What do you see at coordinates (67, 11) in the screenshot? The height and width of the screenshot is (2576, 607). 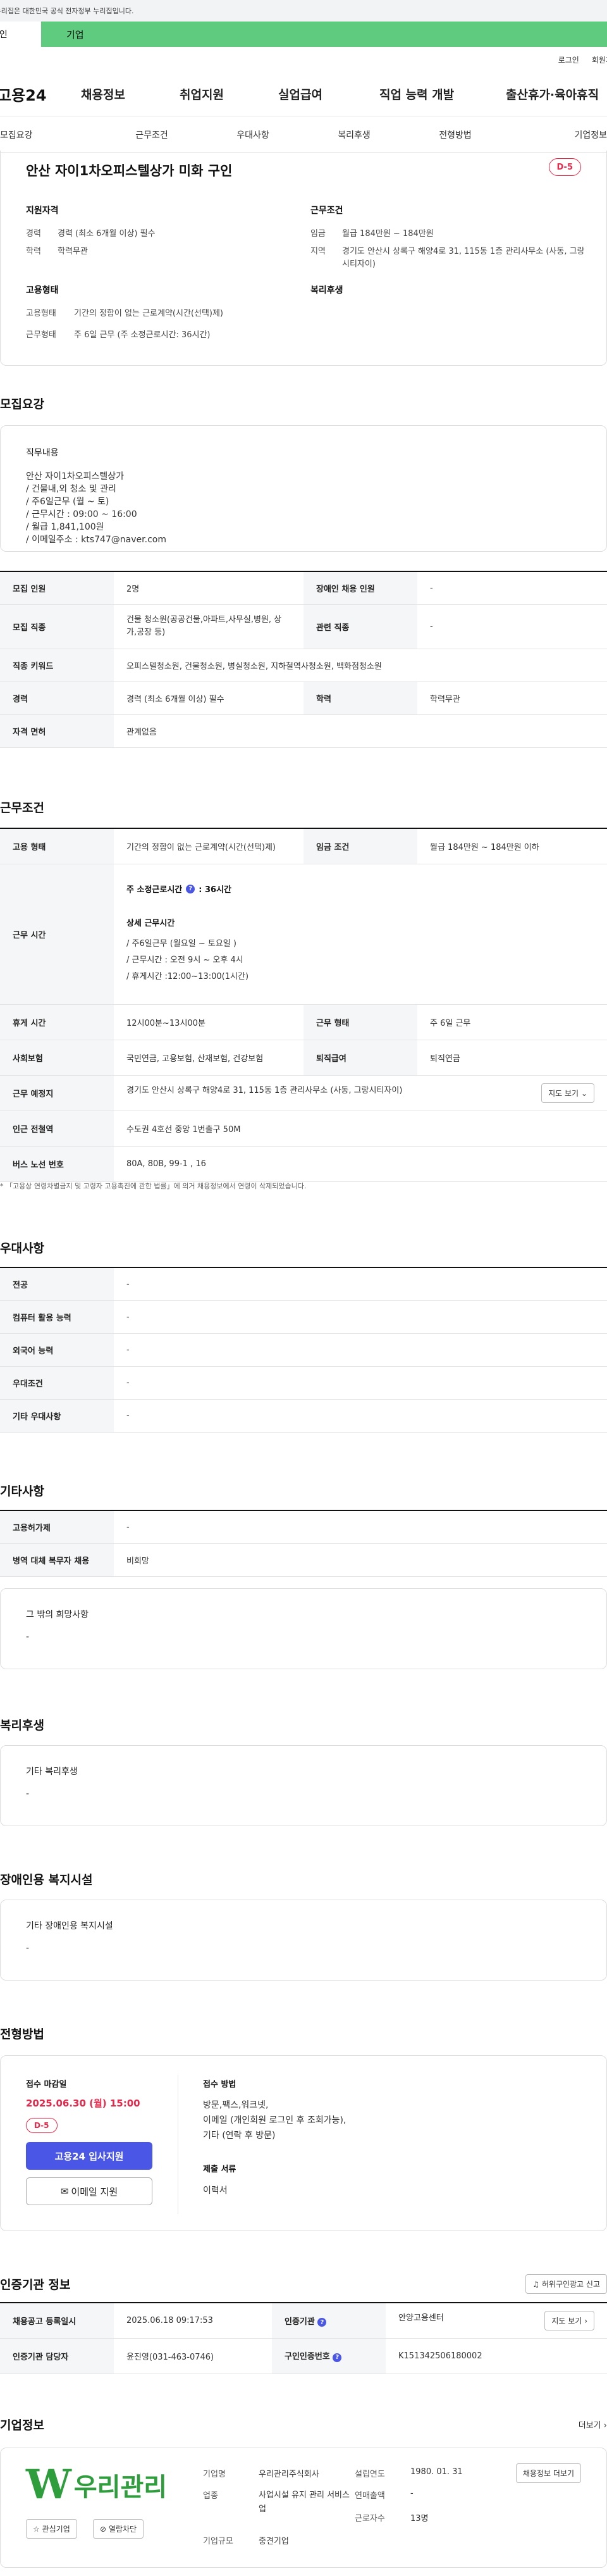 I see `gov-banner-text: 이 누리집은 대한민국 공식 전자정부 누리집입니다.` at bounding box center [67, 11].